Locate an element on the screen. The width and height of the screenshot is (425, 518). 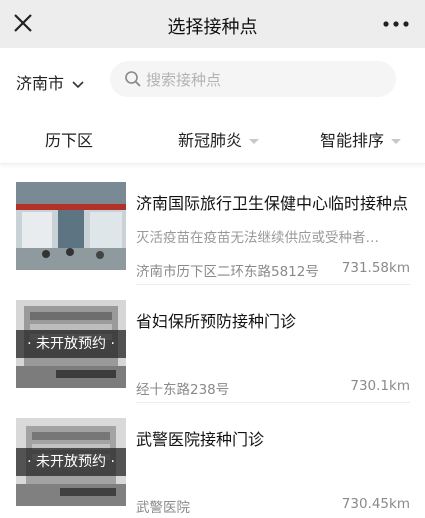
filter-district-label: 历下区 is located at coordinates (69, 140).